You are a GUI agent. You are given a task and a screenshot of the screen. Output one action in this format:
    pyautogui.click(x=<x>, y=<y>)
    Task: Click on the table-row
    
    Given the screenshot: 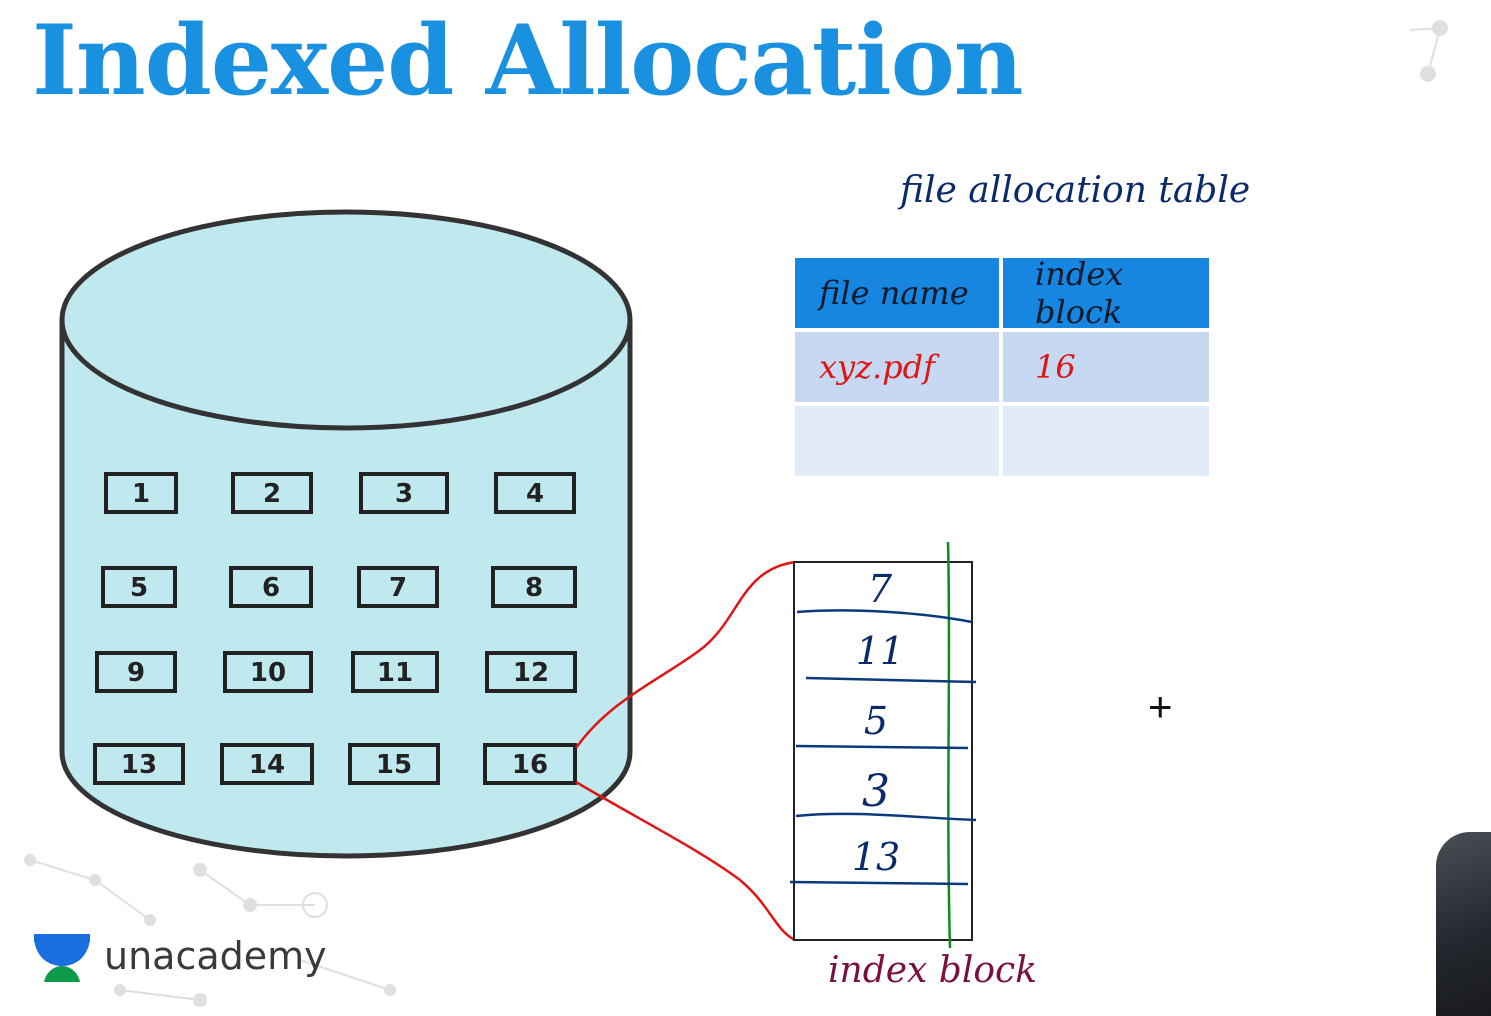 What is the action you would take?
    pyautogui.click(x=1002, y=443)
    